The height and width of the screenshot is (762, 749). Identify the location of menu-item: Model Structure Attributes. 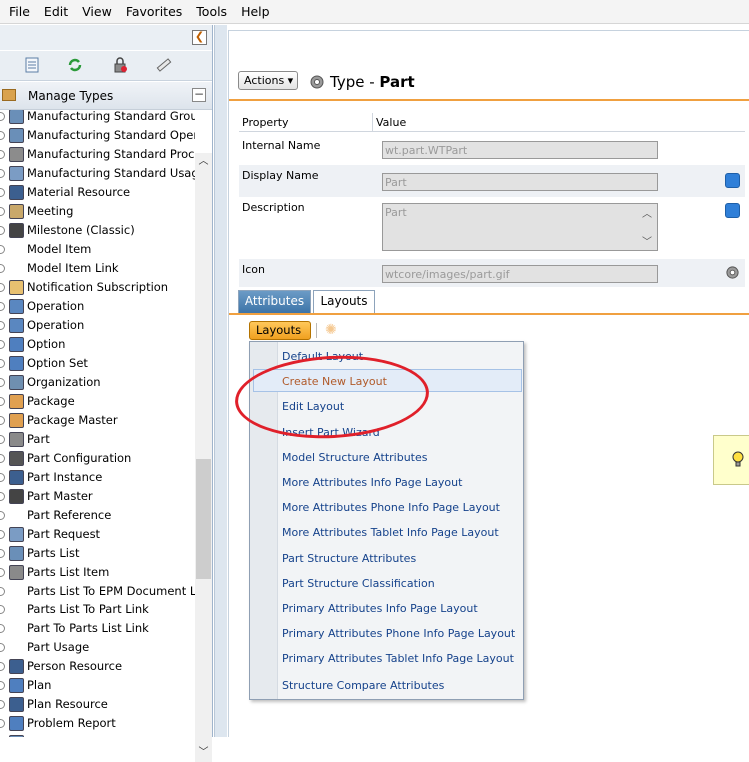
(355, 457).